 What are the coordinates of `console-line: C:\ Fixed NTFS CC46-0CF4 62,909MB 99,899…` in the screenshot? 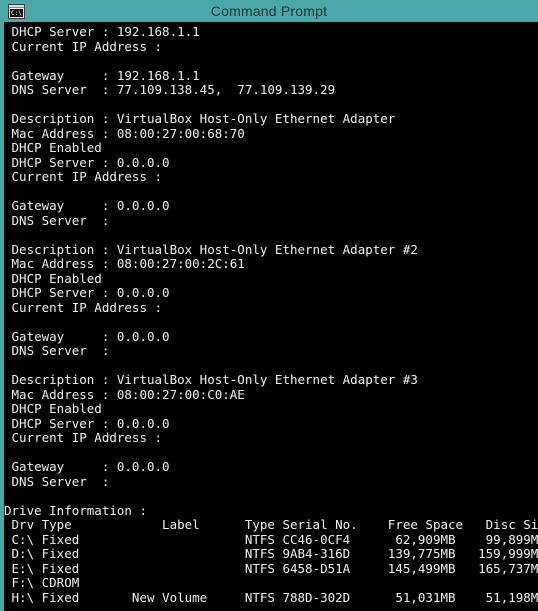 It's located at (271, 539).